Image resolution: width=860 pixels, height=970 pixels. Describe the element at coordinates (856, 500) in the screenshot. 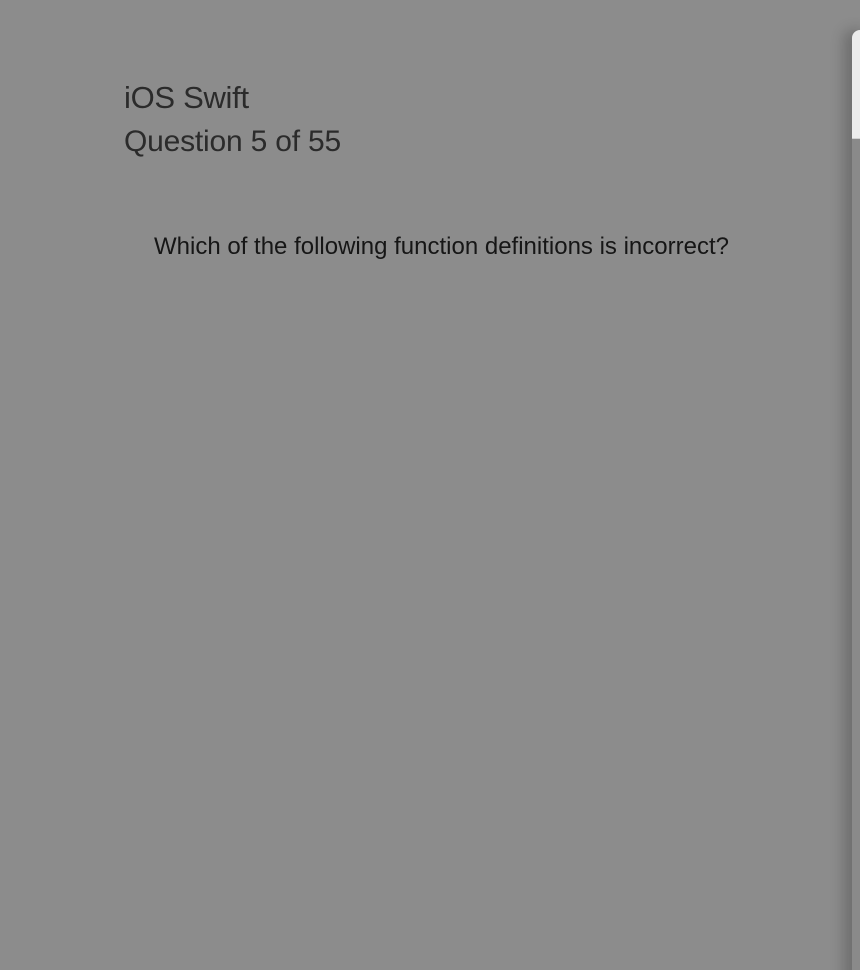

I see `side-panel` at that location.